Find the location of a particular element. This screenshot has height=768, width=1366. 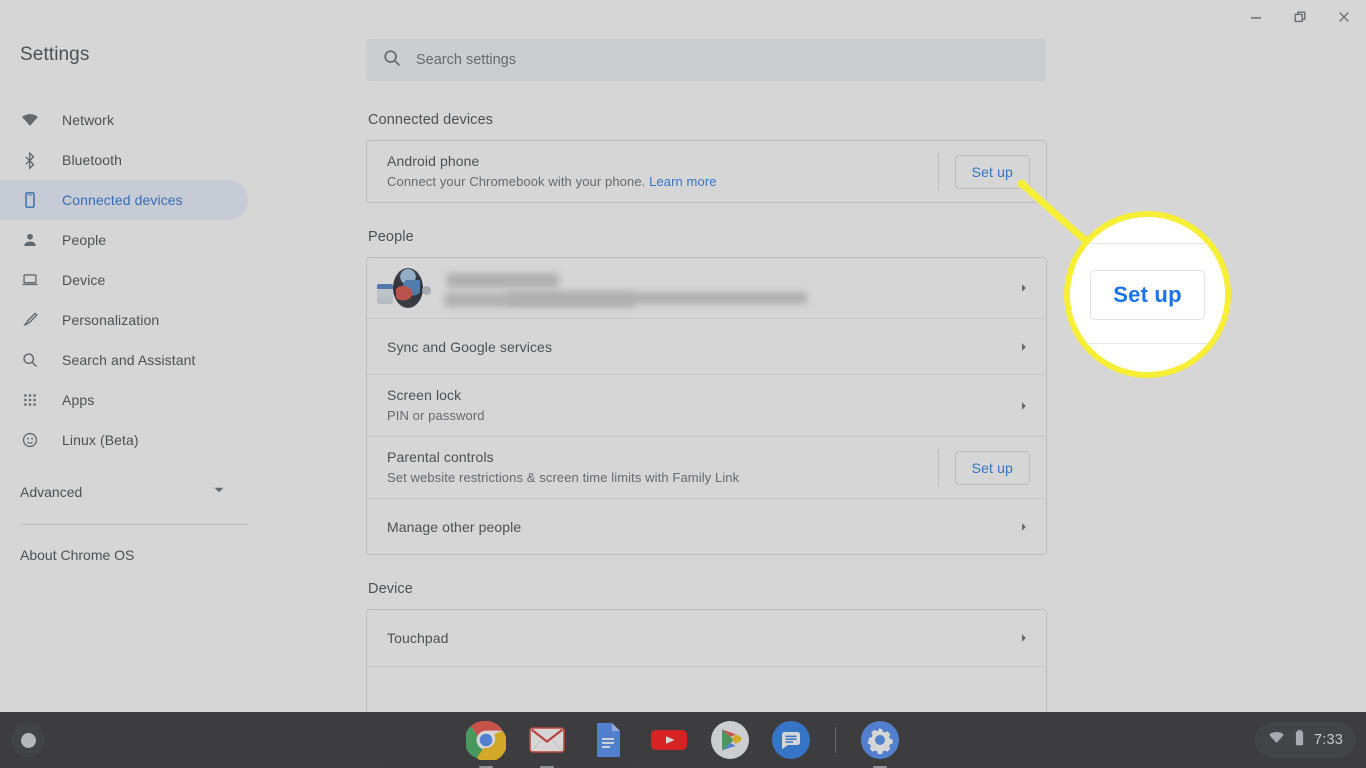

search-box is located at coordinates (706, 60).